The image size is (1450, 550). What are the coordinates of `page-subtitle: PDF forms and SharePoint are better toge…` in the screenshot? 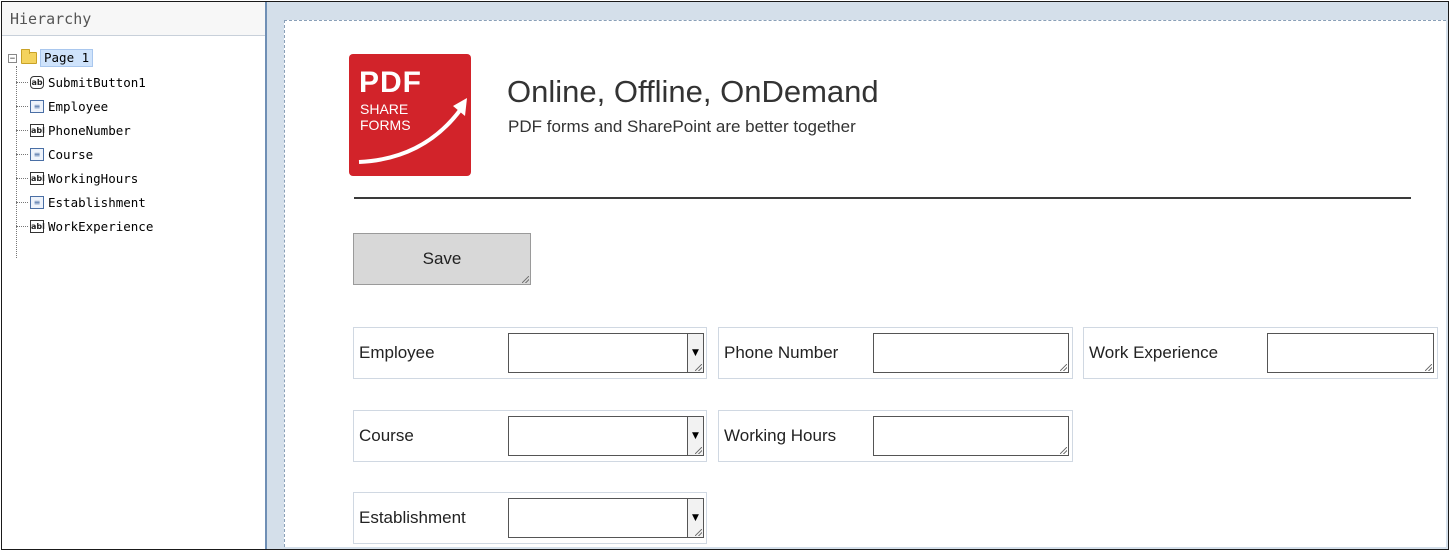 It's located at (682, 126).